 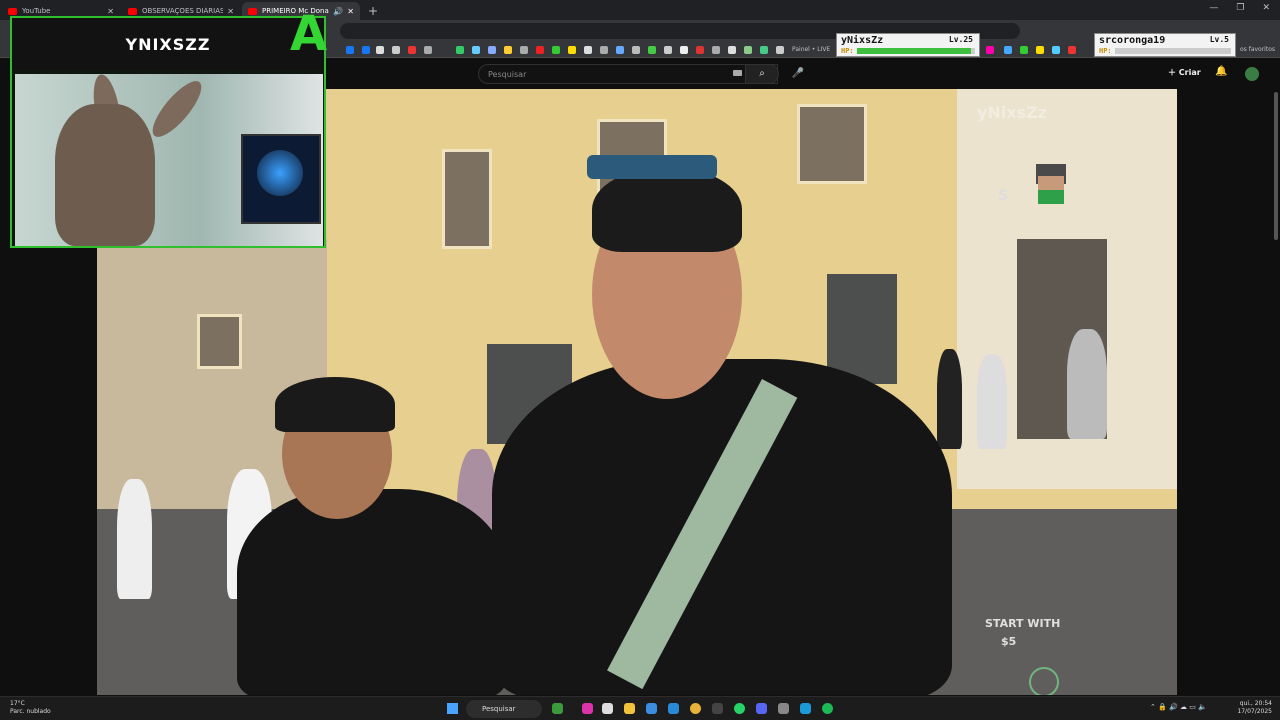 What do you see at coordinates (629, 708) in the screenshot?
I see `file-explorer-icon` at bounding box center [629, 708].